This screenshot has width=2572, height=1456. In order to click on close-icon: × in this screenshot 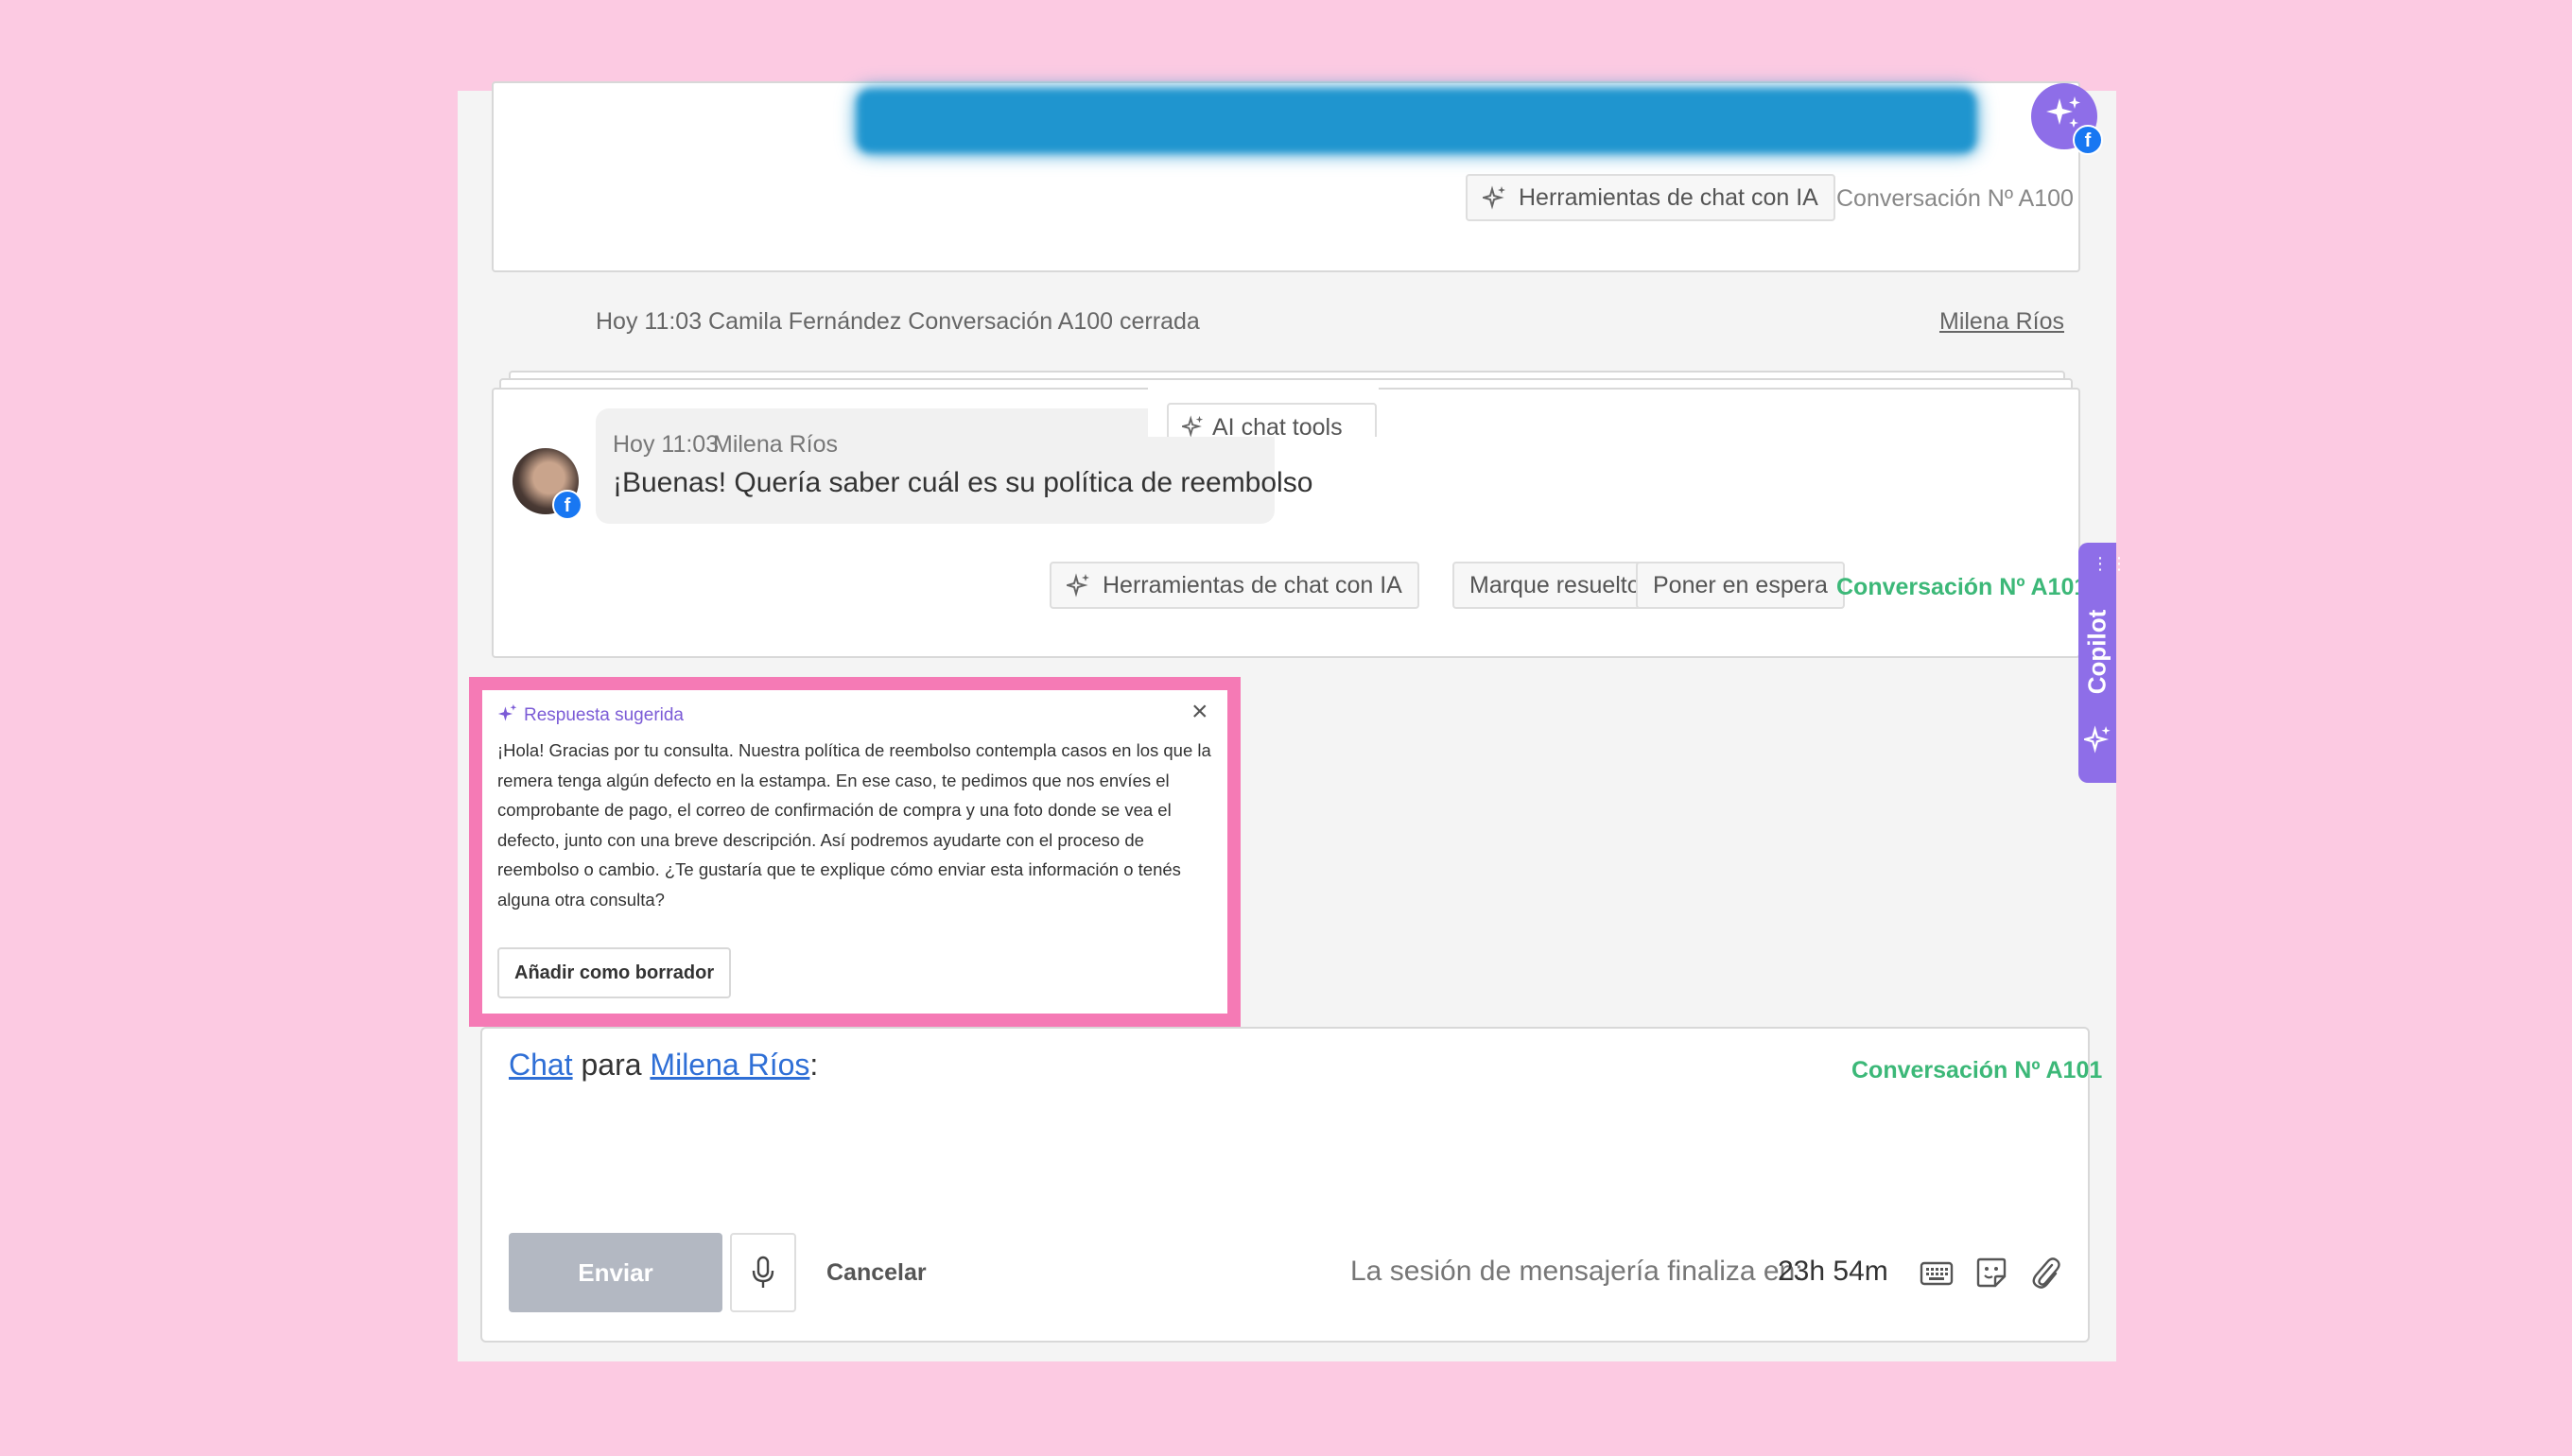, I will do `click(1199, 712)`.